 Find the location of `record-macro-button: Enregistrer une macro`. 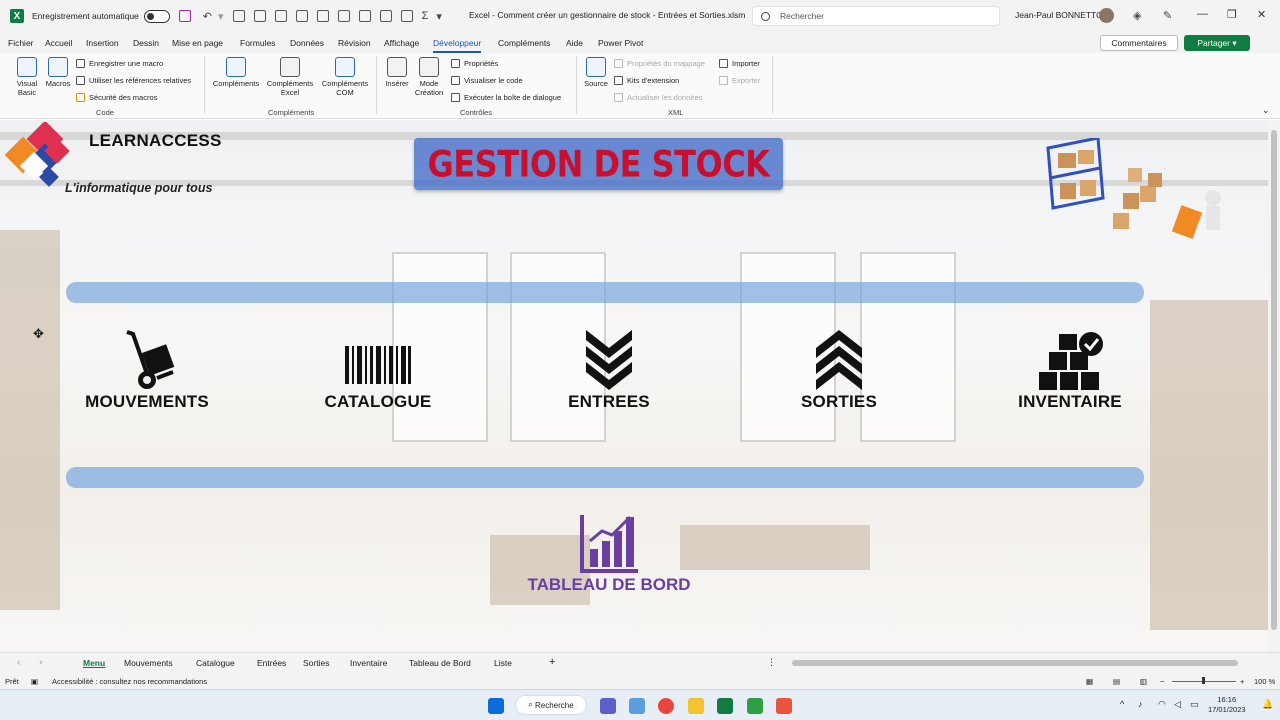

record-macro-button: Enregistrer une macro is located at coordinates (119, 63).